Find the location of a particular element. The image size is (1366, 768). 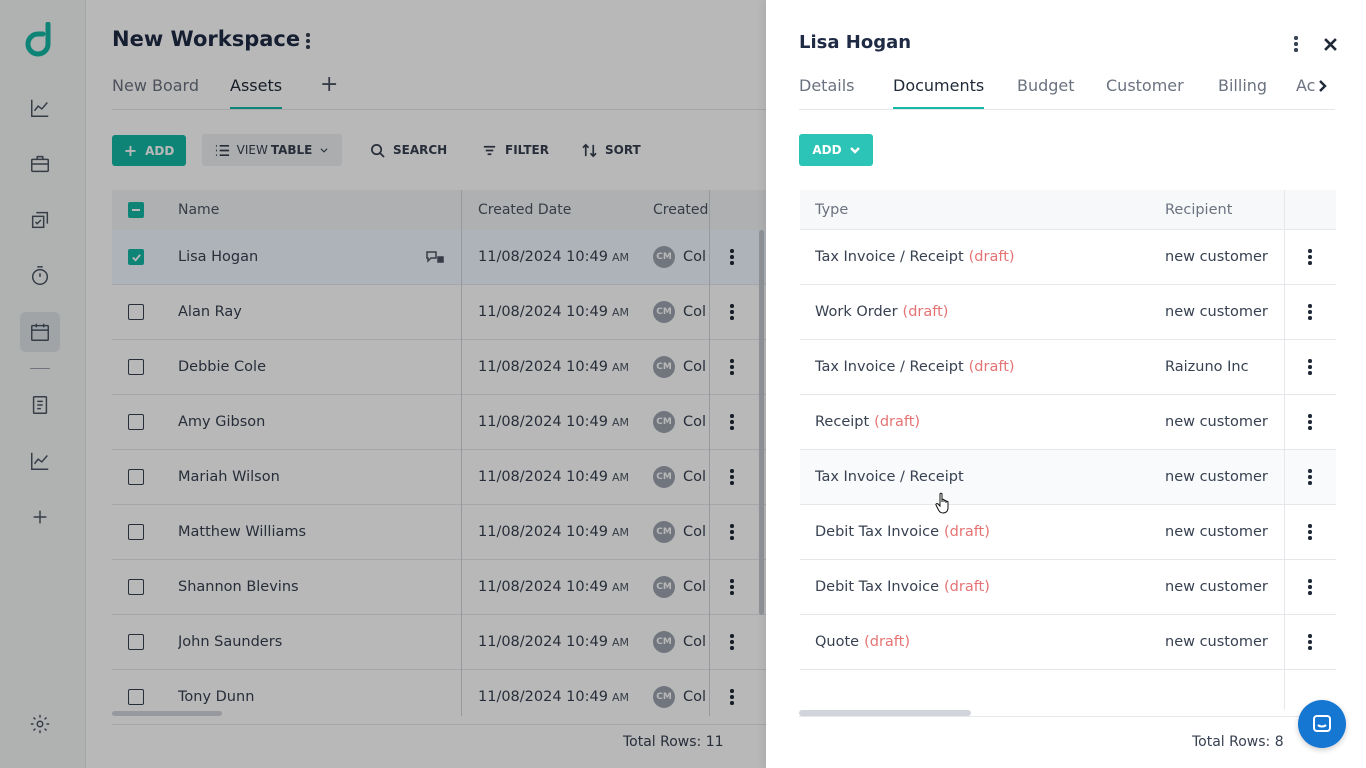

table-row: Tax Invoice / Receipt new customer is located at coordinates (1068, 477).